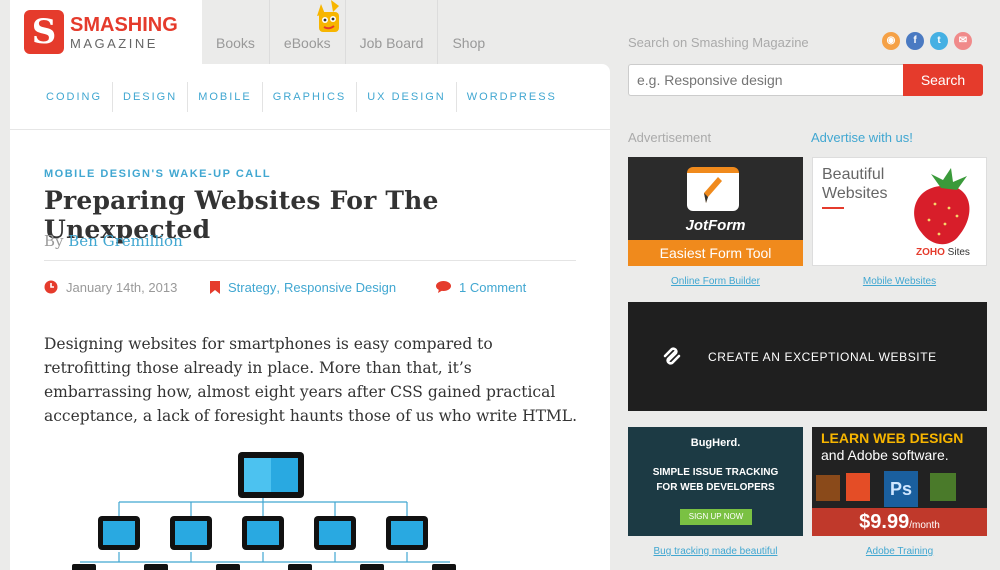 The image size is (1000, 570). I want to click on squarespace-text: CREATE AN EXCEPTIONAL WEBSITE, so click(822, 357).